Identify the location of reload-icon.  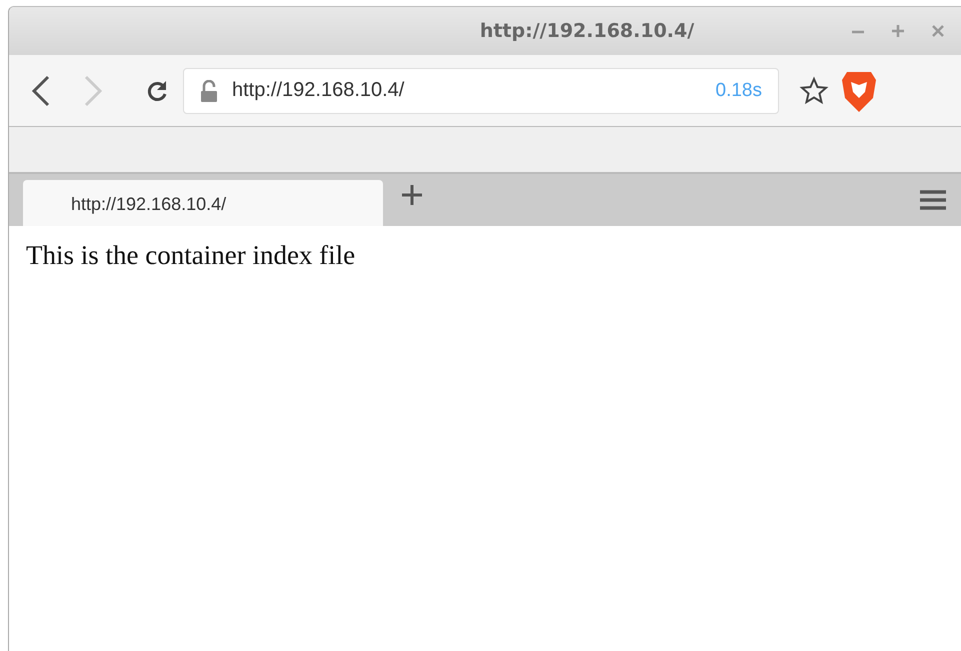
(157, 90).